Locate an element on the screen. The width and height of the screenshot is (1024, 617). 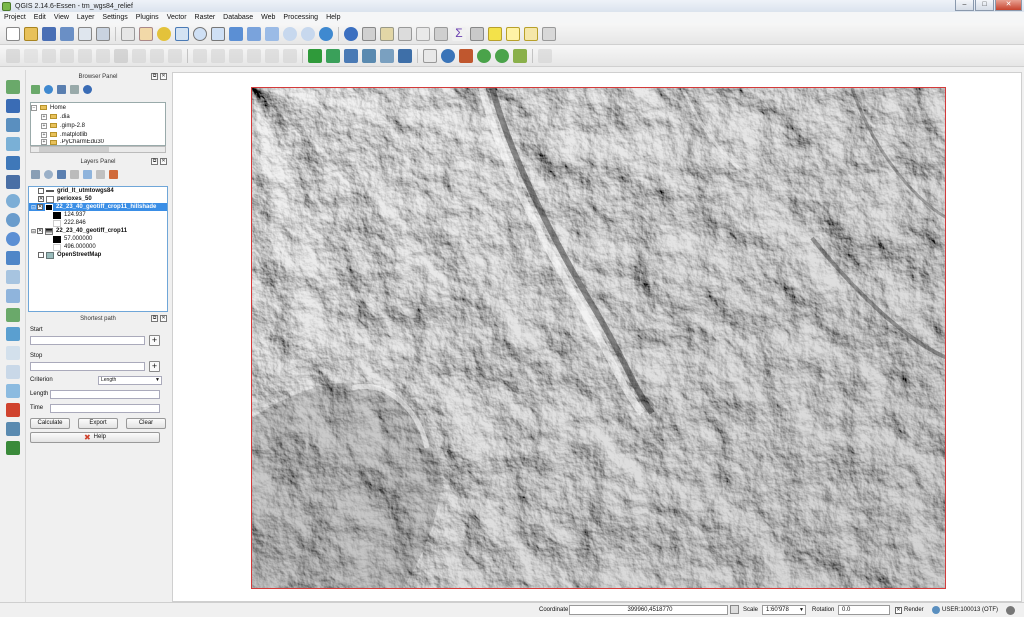
menu-help: Help is located at coordinates (333, 17).